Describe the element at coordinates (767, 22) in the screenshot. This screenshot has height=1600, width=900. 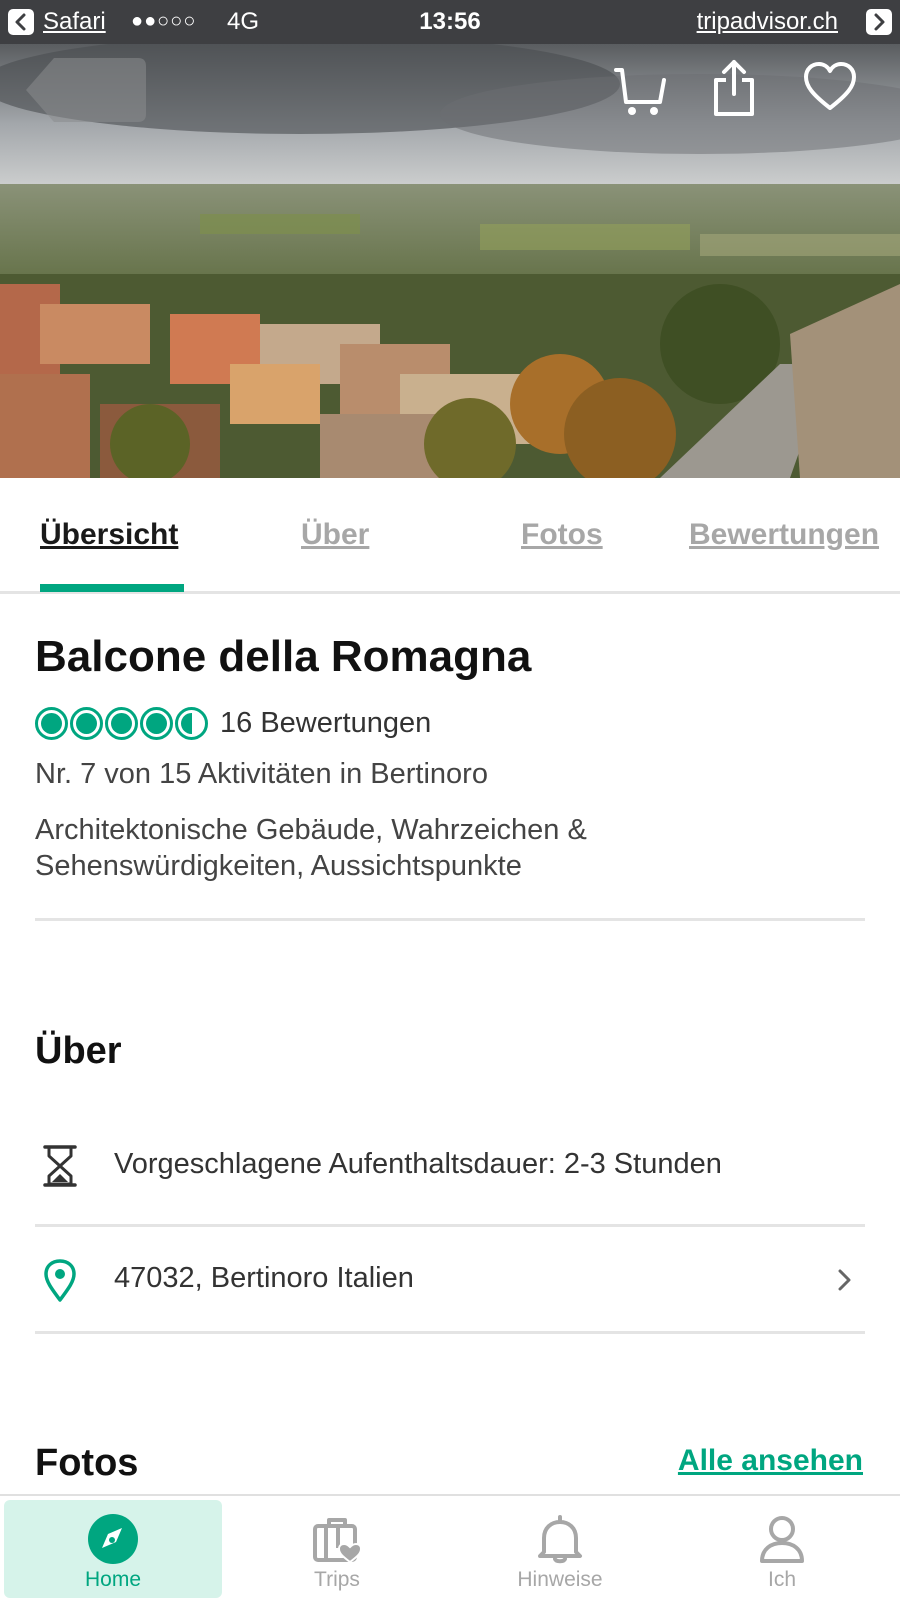
I see `browser-url: tripadvisor.ch` at that location.